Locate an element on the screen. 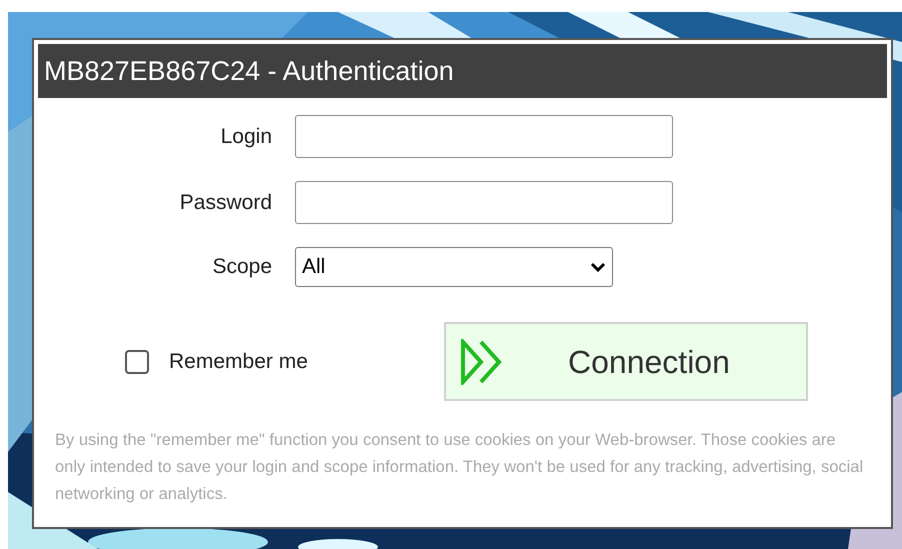 Image resolution: width=902 pixels, height=549 pixels. connection-button: Connection is located at coordinates (626, 361).